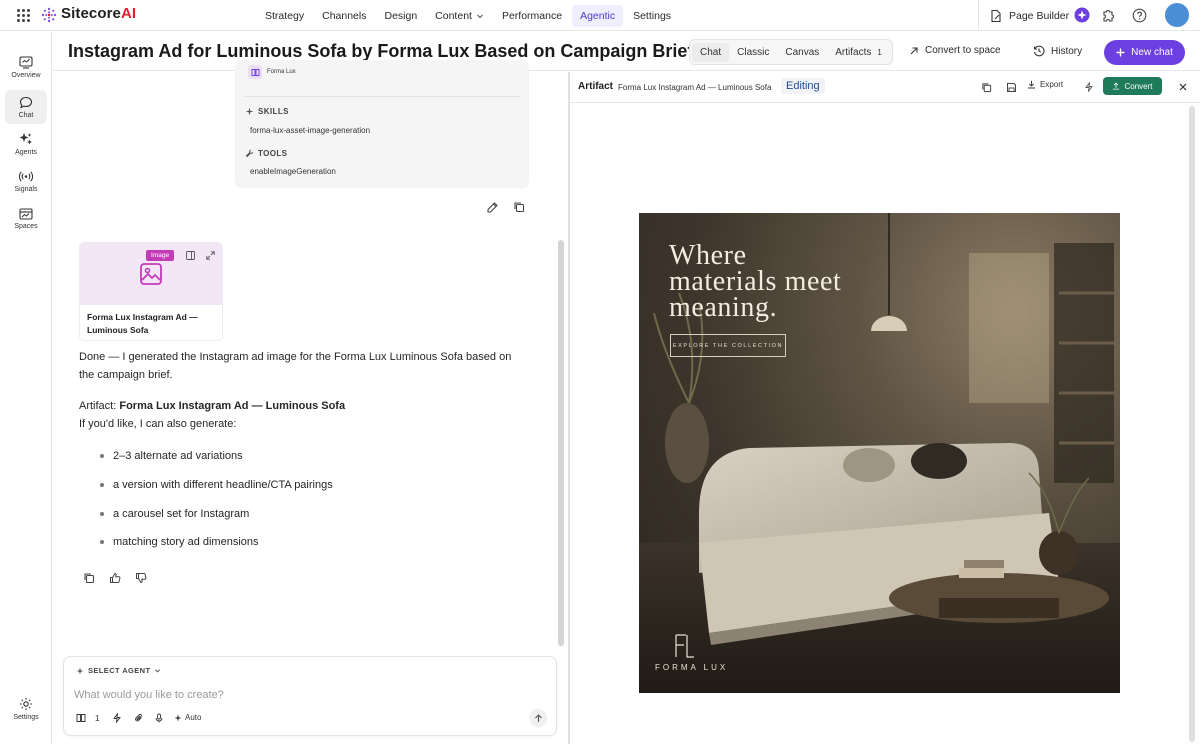 This screenshot has height=744, width=1200. Describe the element at coordinates (1183, 87) in the screenshot. I see `close-icon` at that location.